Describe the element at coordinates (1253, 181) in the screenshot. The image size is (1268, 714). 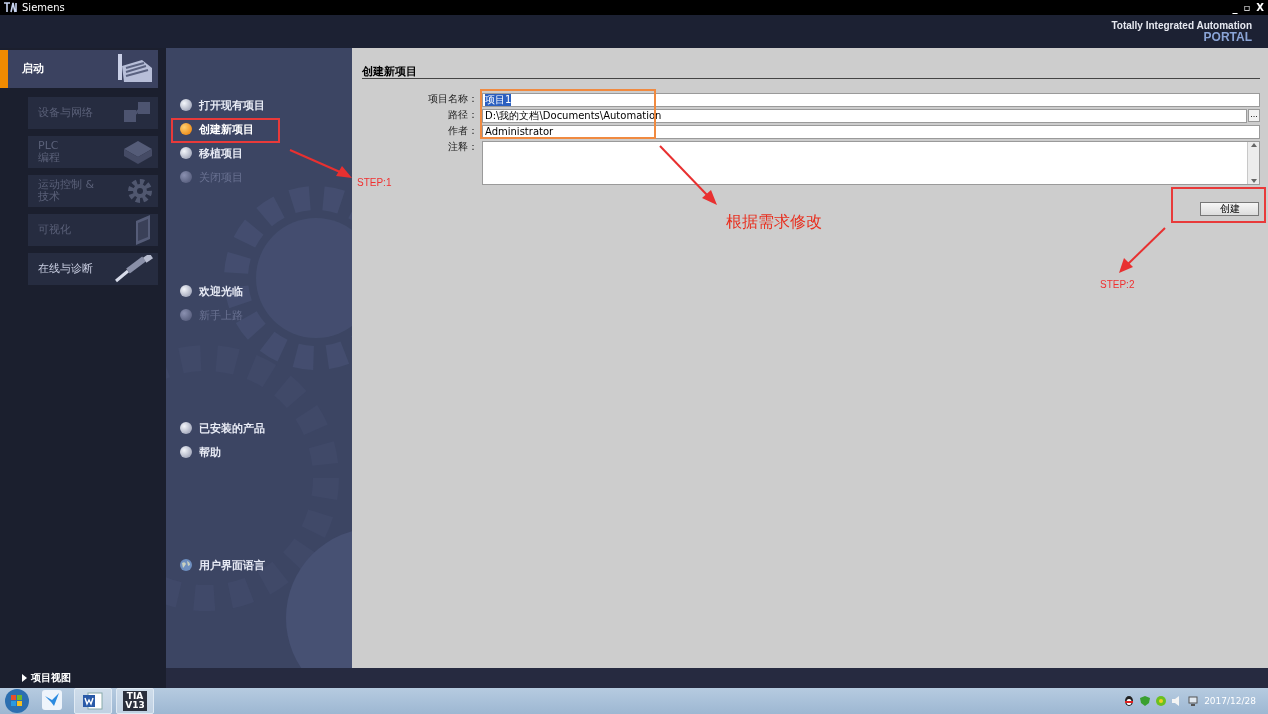
I see `scroll-down-icon` at that location.